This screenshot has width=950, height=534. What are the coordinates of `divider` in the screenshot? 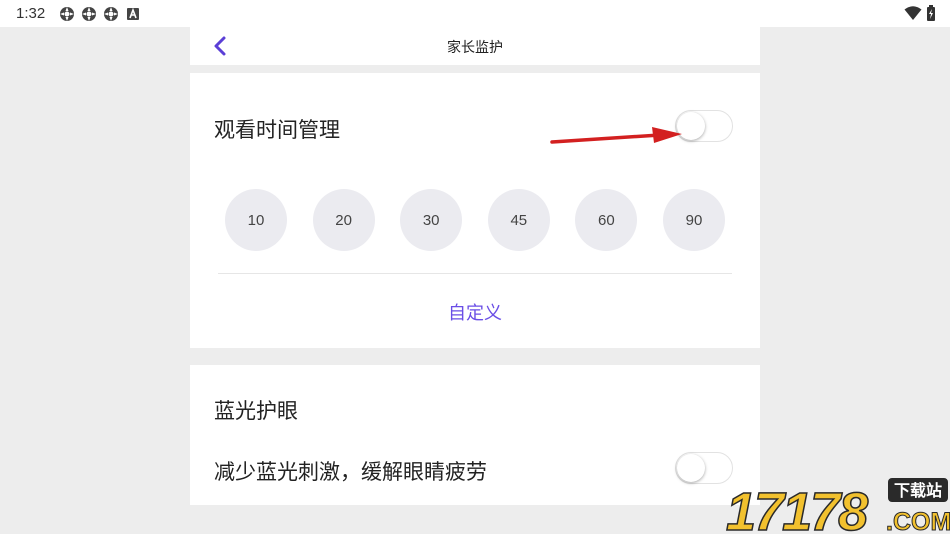 It's located at (475, 273).